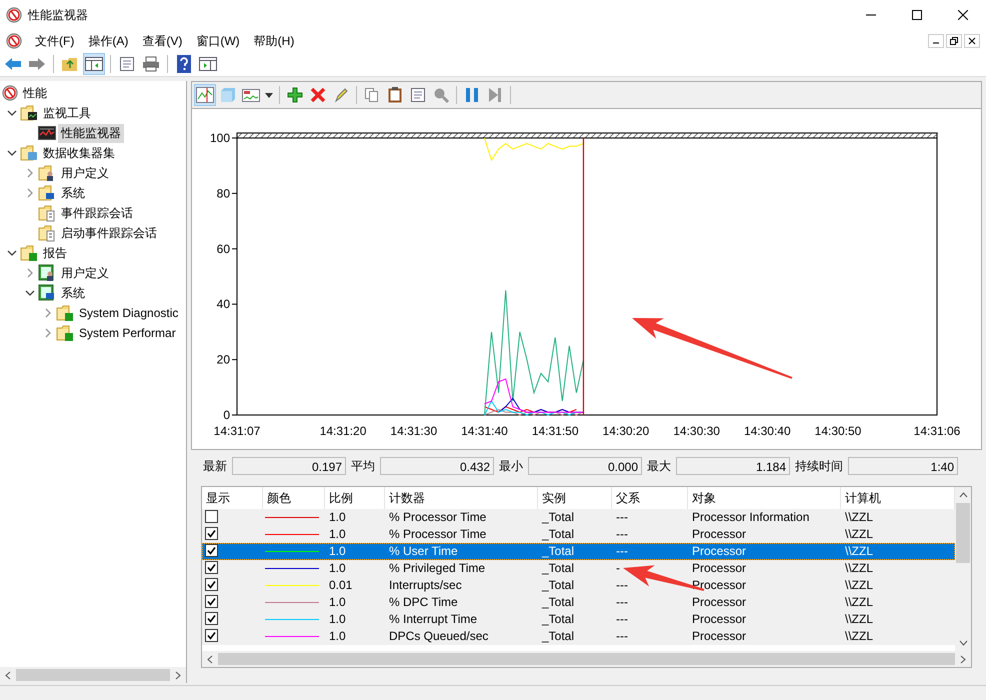 The image size is (986, 700). What do you see at coordinates (67, 113) in the screenshot?
I see `tree-item: 监视工具` at bounding box center [67, 113].